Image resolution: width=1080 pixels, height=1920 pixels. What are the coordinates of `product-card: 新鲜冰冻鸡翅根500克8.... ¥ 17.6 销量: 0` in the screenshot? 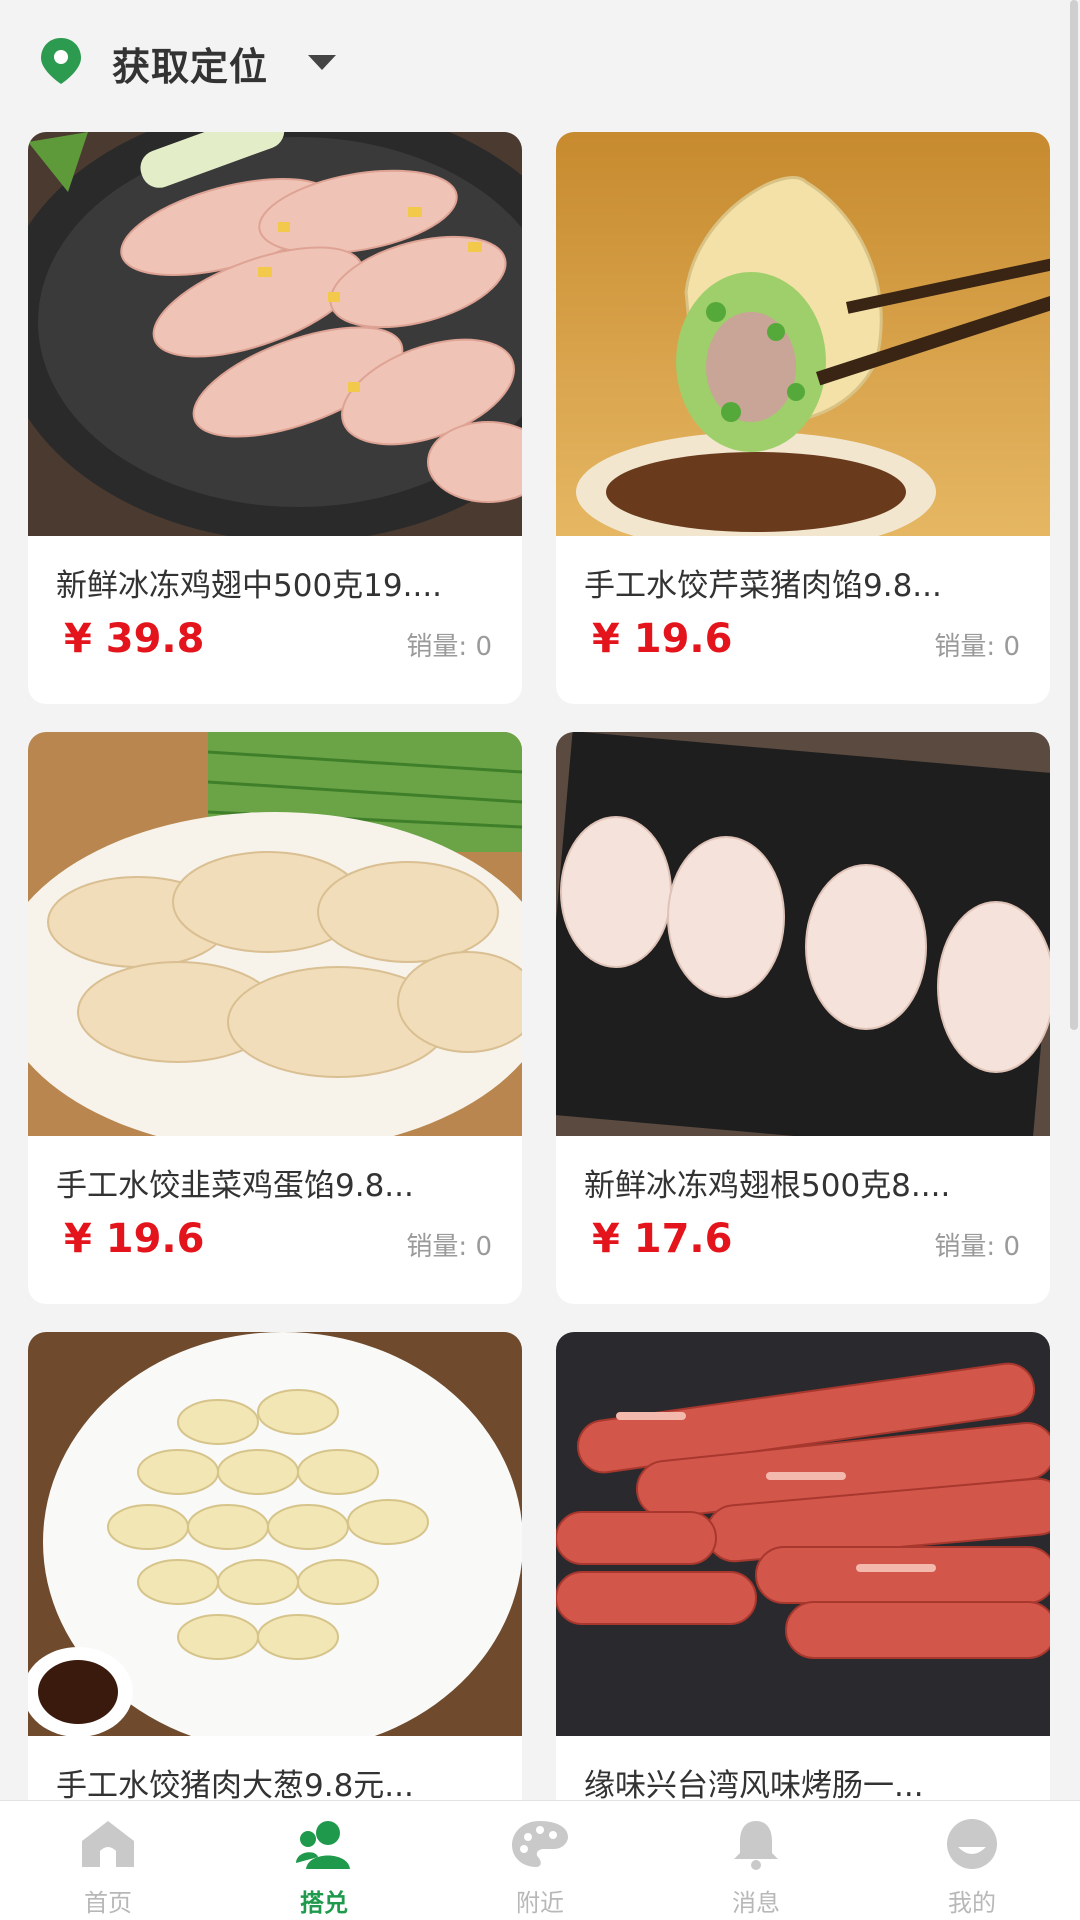 It's located at (803, 1018).